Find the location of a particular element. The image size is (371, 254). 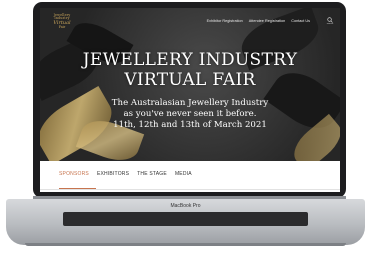

hero-dates: 11th, 12th and 13th of March 2021 is located at coordinates (190, 125).